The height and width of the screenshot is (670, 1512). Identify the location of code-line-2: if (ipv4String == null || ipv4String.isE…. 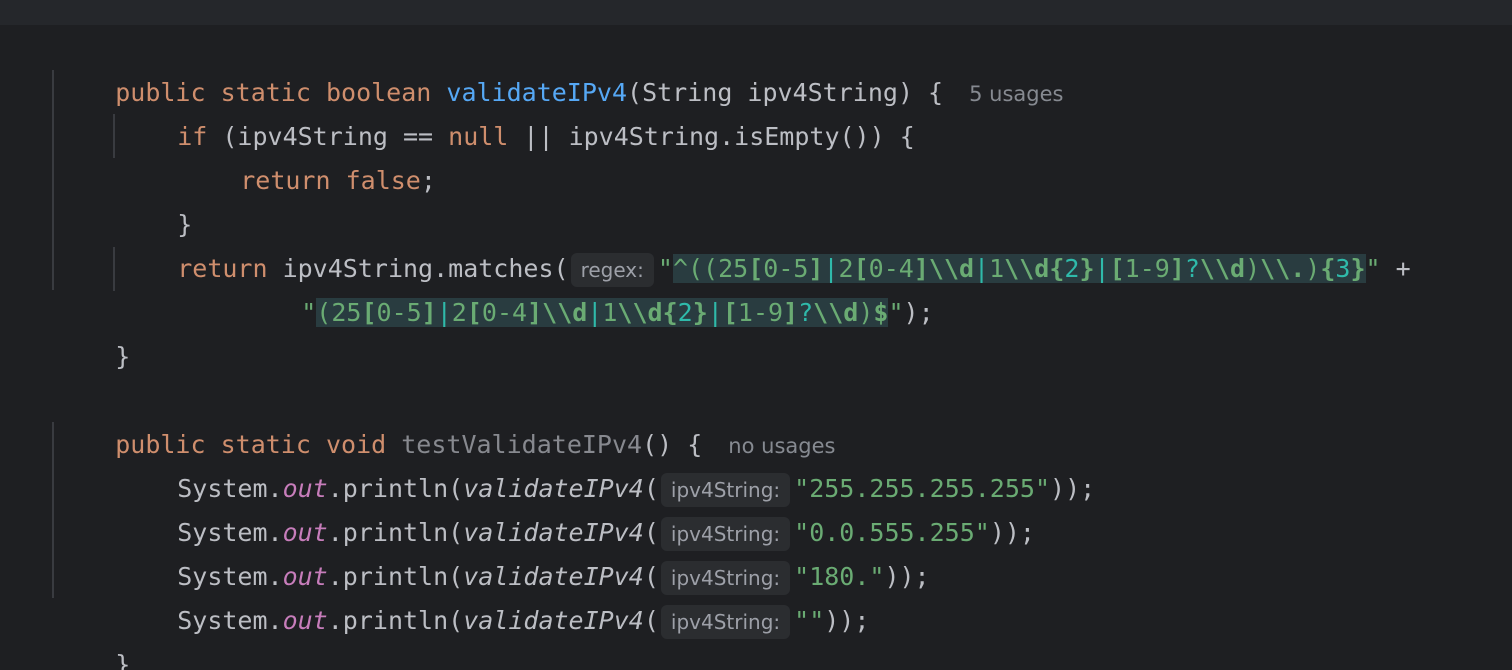
(516, 111).